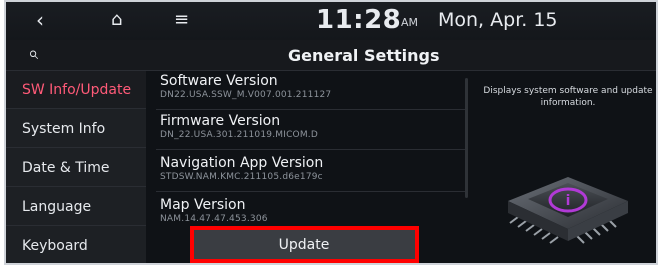 This screenshot has height=265, width=668. Describe the element at coordinates (242, 163) in the screenshot. I see `list-item-title: Navigation App Version` at that location.